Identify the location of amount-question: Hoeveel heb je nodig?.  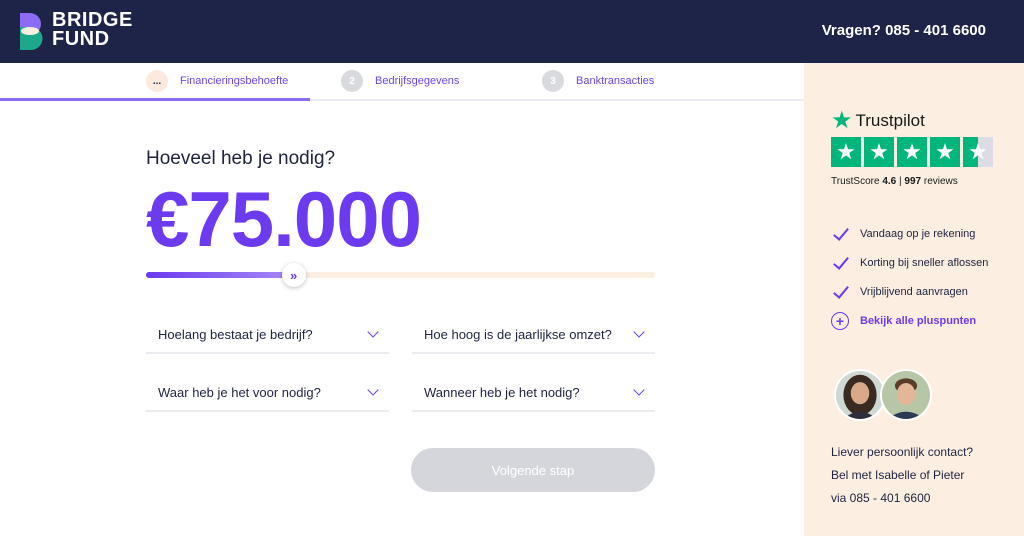
(241, 158).